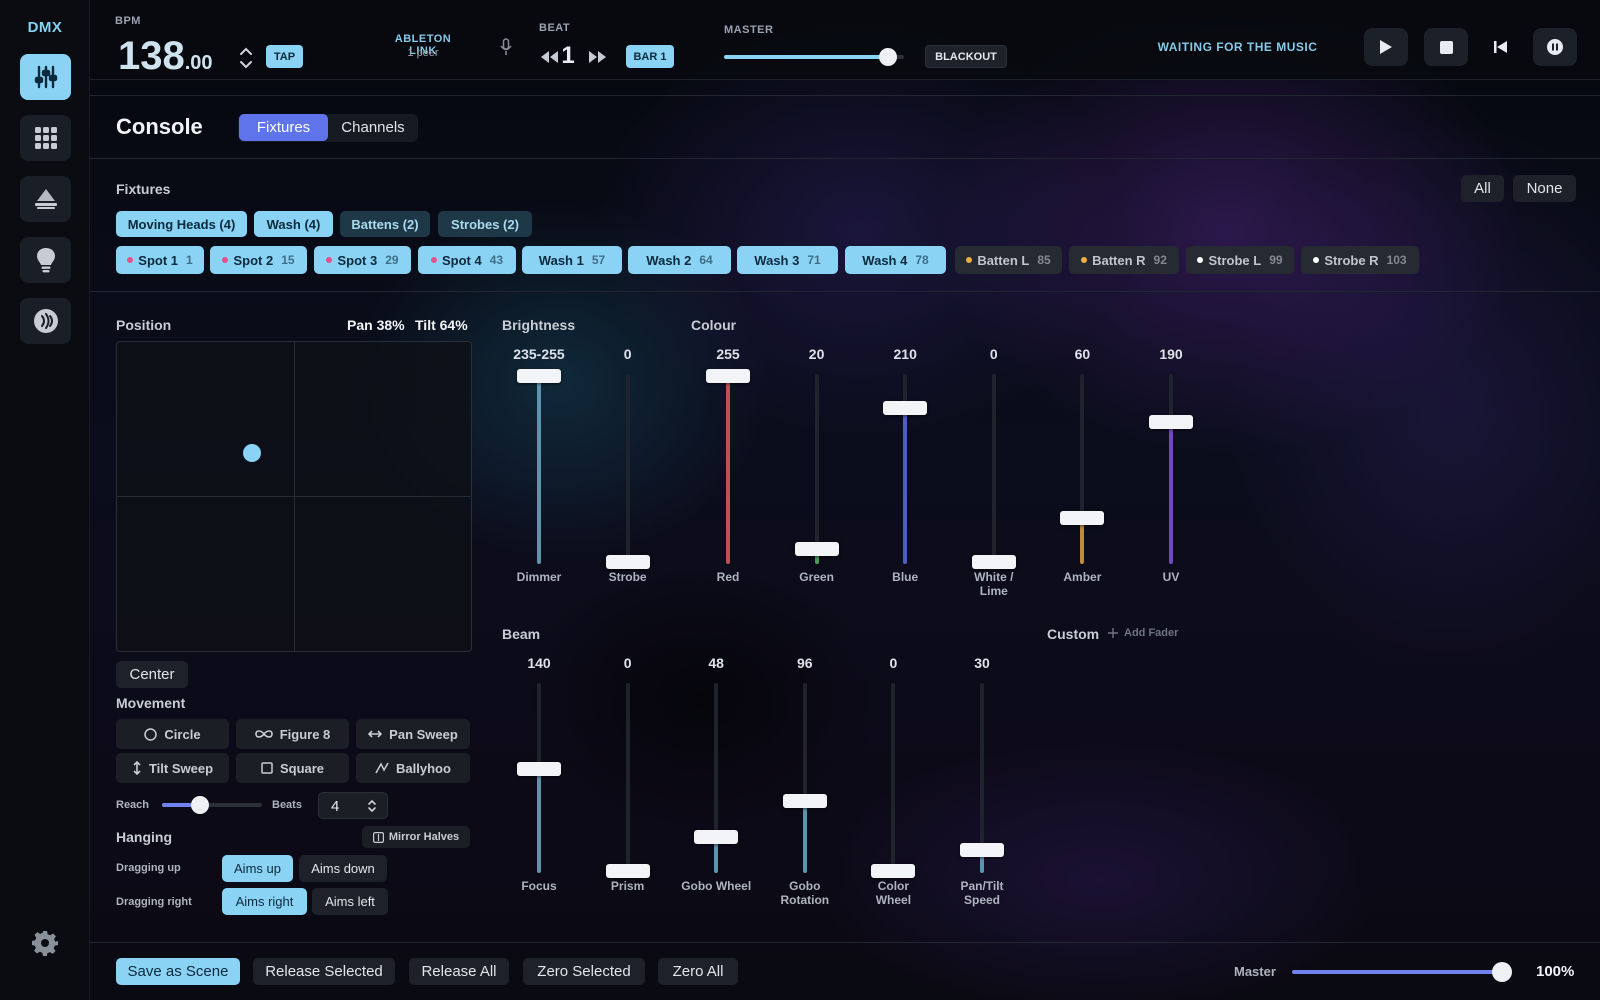  I want to click on beat-forward-button, so click(598, 57).